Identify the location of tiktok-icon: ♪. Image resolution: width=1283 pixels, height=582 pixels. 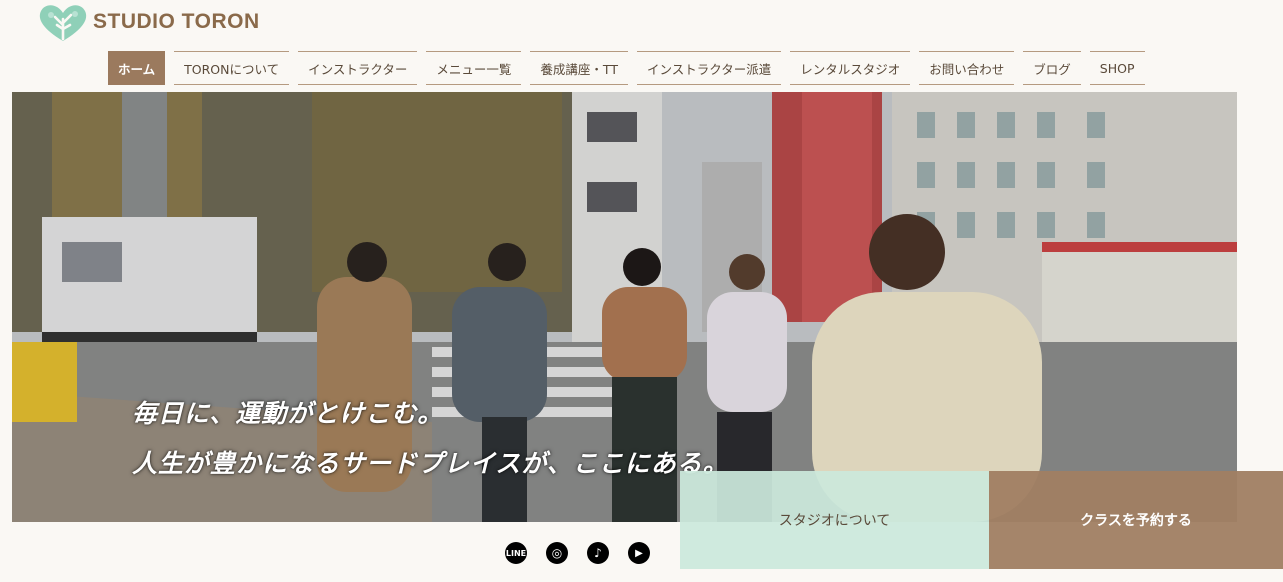
(598, 553).